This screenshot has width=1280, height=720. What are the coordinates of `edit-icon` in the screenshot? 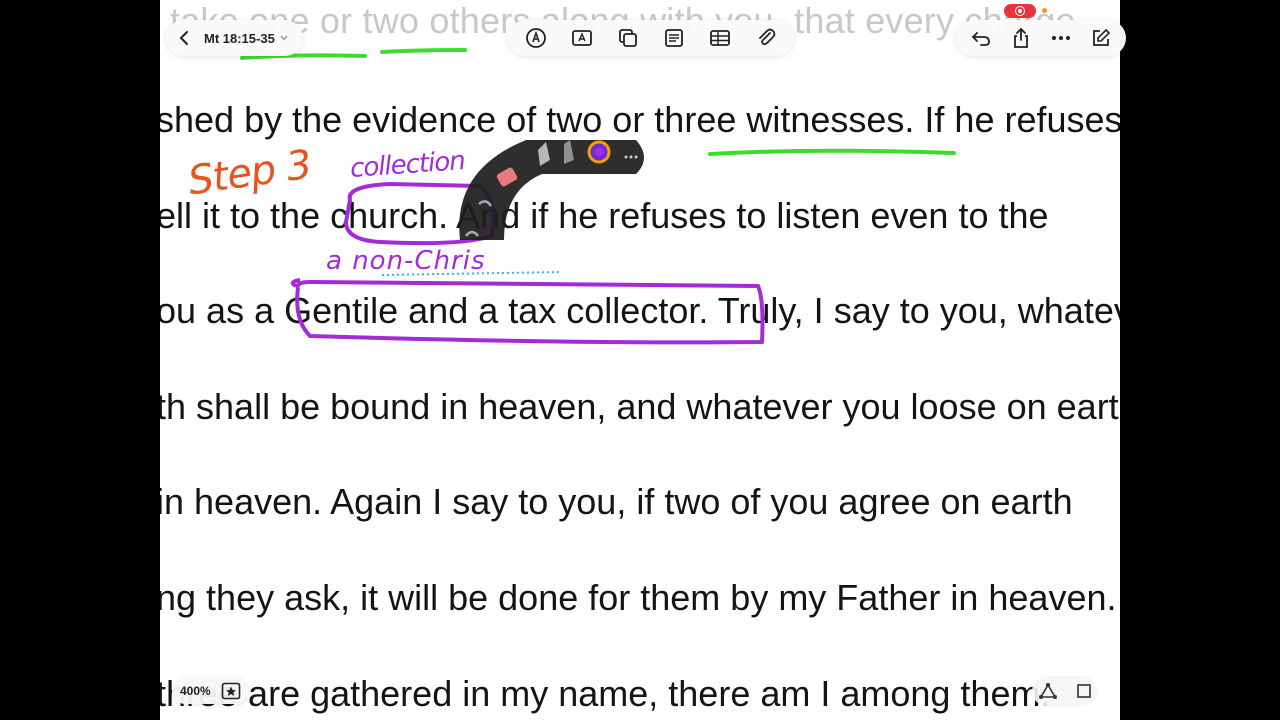 It's located at (1102, 37).